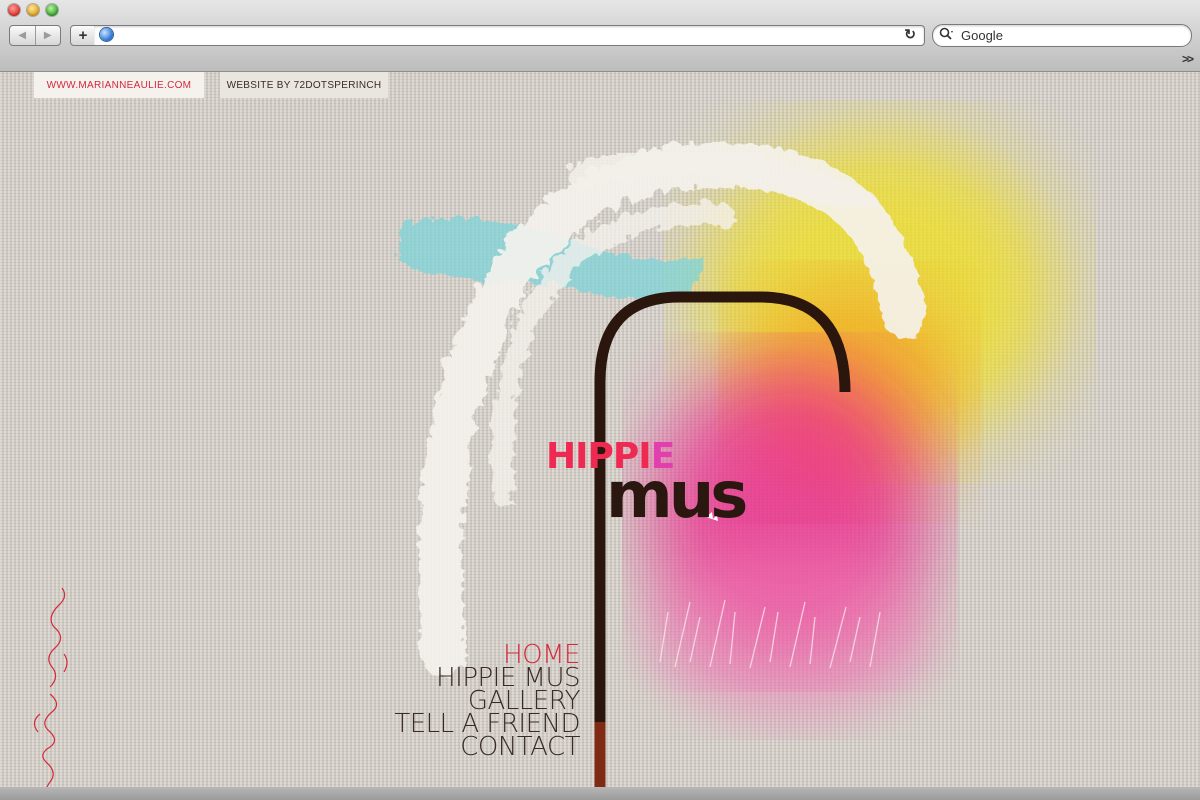  I want to click on forward-arrow-icon: ▶, so click(48, 35).